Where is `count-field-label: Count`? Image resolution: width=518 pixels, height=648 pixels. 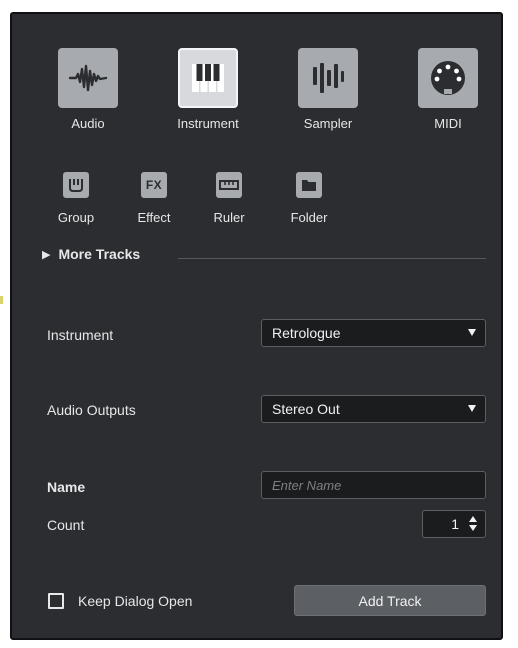
count-field-label: Count is located at coordinates (66, 525).